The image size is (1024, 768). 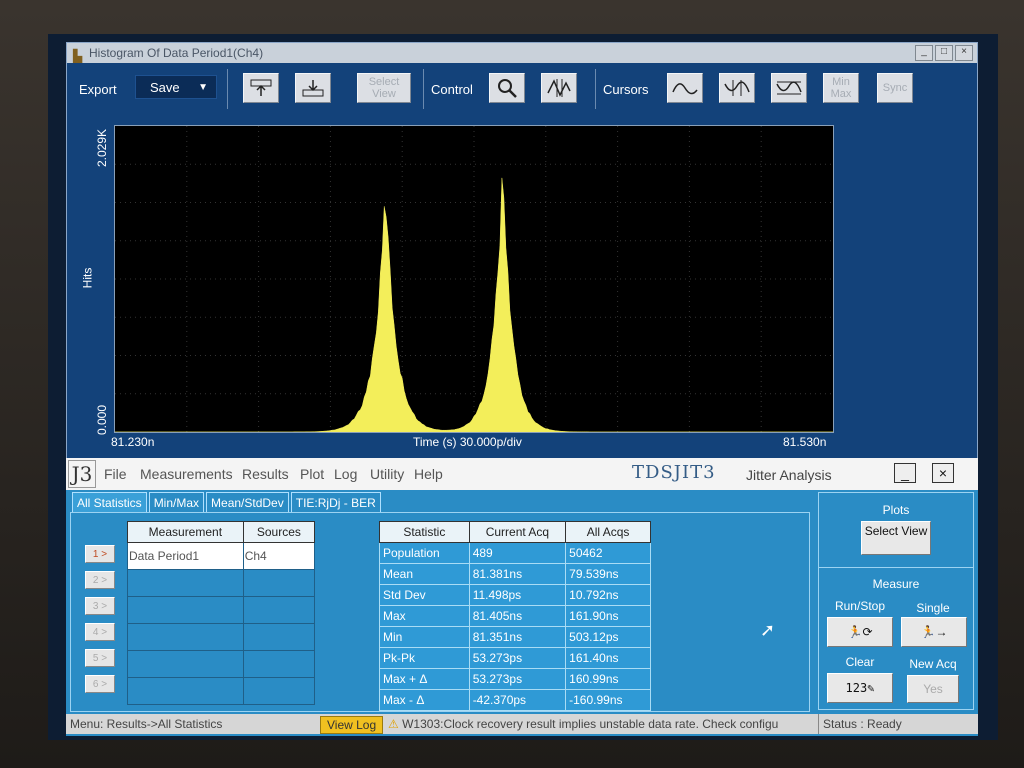 What do you see at coordinates (312, 474) in the screenshot?
I see `menu-plot: Plot` at bounding box center [312, 474].